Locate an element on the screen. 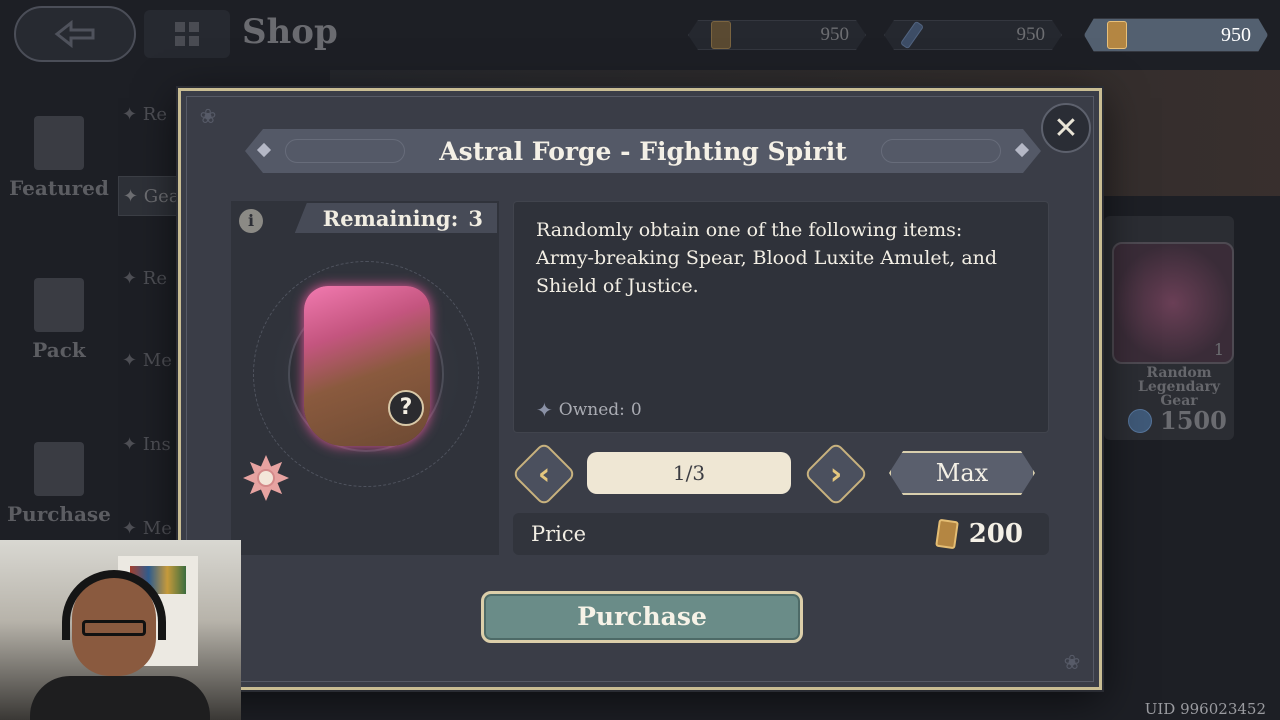 The height and width of the screenshot is (720, 1280). rarity-badge-icon is located at coordinates (266, 478).